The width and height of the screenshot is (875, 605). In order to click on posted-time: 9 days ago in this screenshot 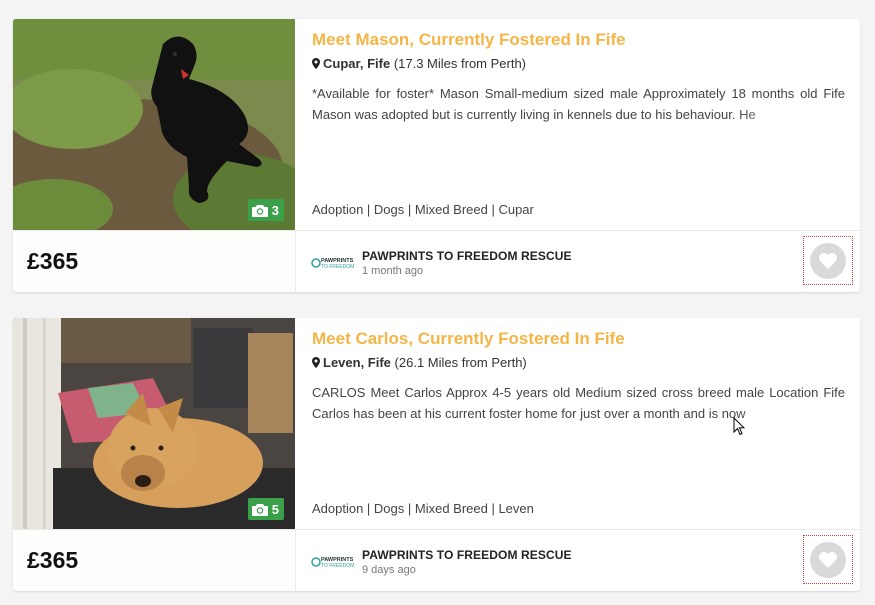, I will do `click(389, 570)`.